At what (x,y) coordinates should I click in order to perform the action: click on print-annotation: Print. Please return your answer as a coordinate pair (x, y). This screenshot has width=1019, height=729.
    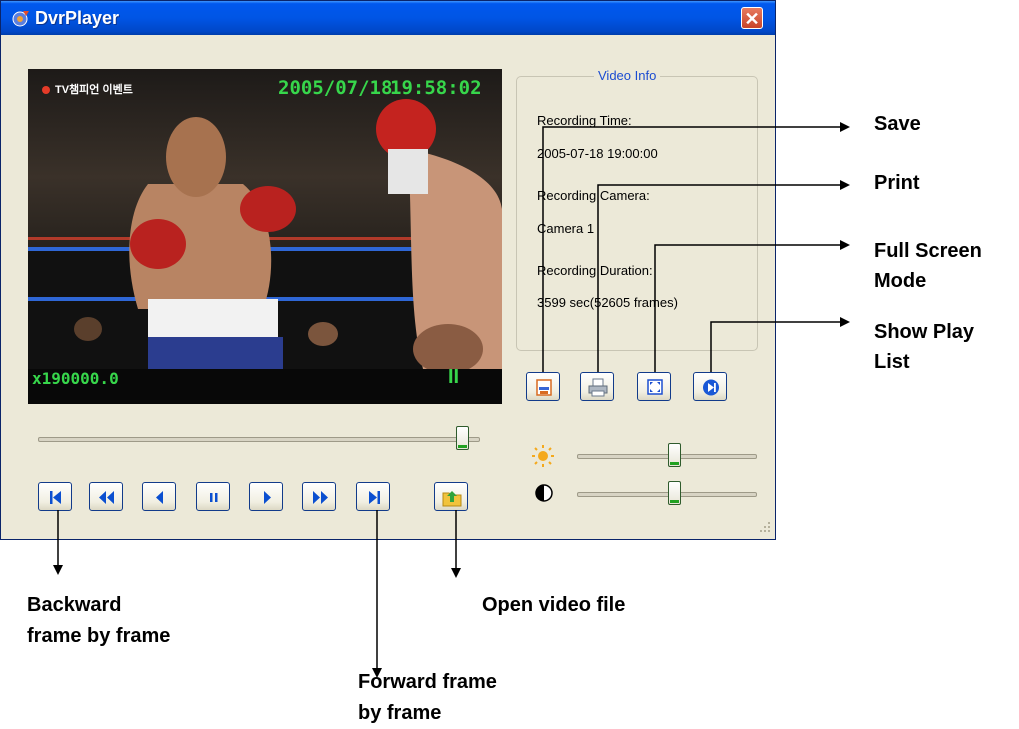
    Looking at the image, I should click on (897, 183).